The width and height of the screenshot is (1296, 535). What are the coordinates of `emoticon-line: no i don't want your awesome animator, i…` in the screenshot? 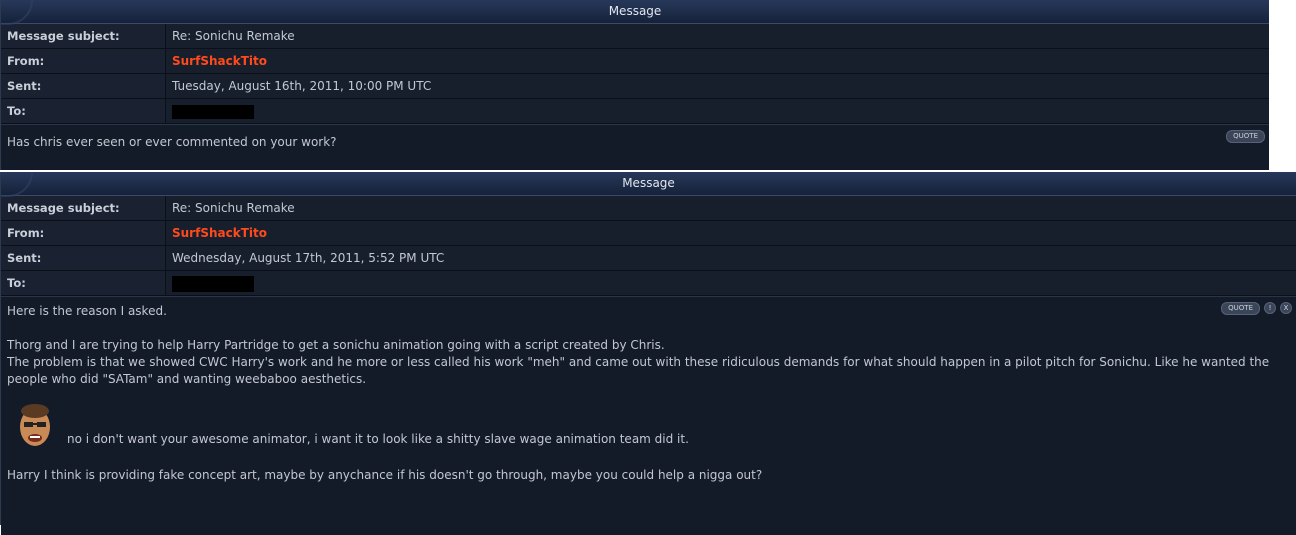 It's located at (648, 426).